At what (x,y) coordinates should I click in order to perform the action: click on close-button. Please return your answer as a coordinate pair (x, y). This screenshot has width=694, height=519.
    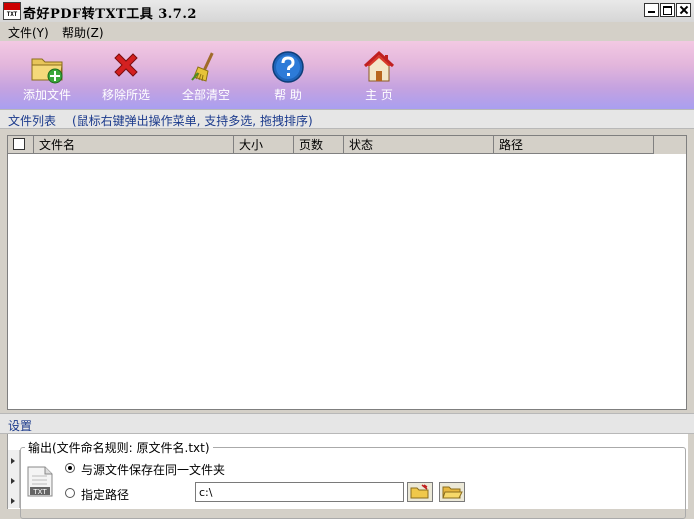
    Looking at the image, I should click on (683, 10).